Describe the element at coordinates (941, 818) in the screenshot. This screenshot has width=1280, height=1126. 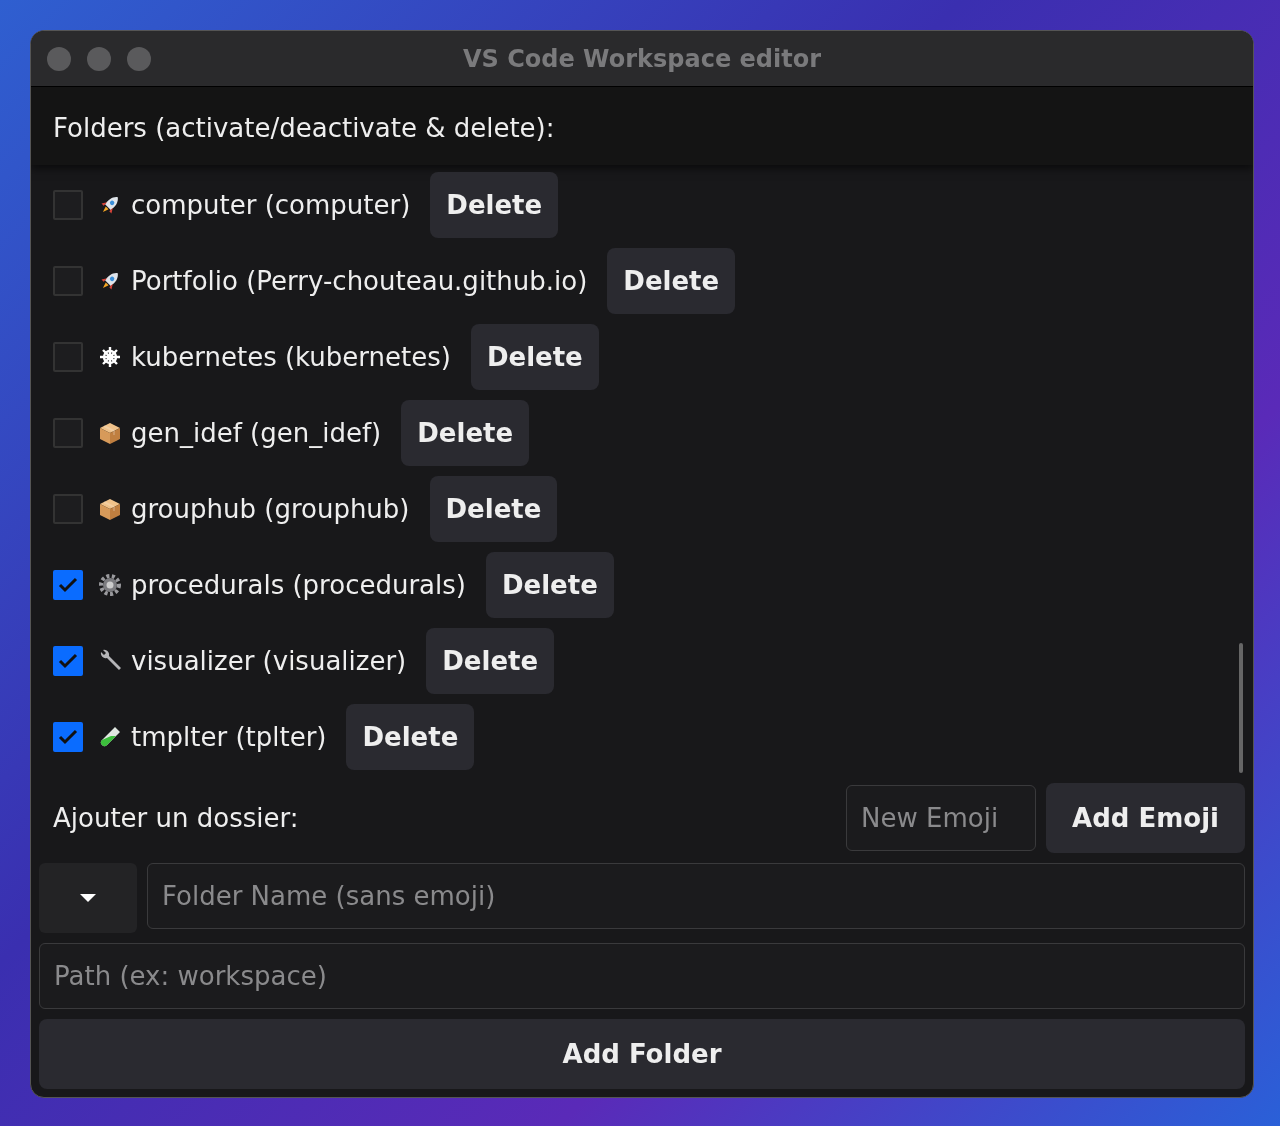
I see `new-emoji-field: New Emoji` at that location.